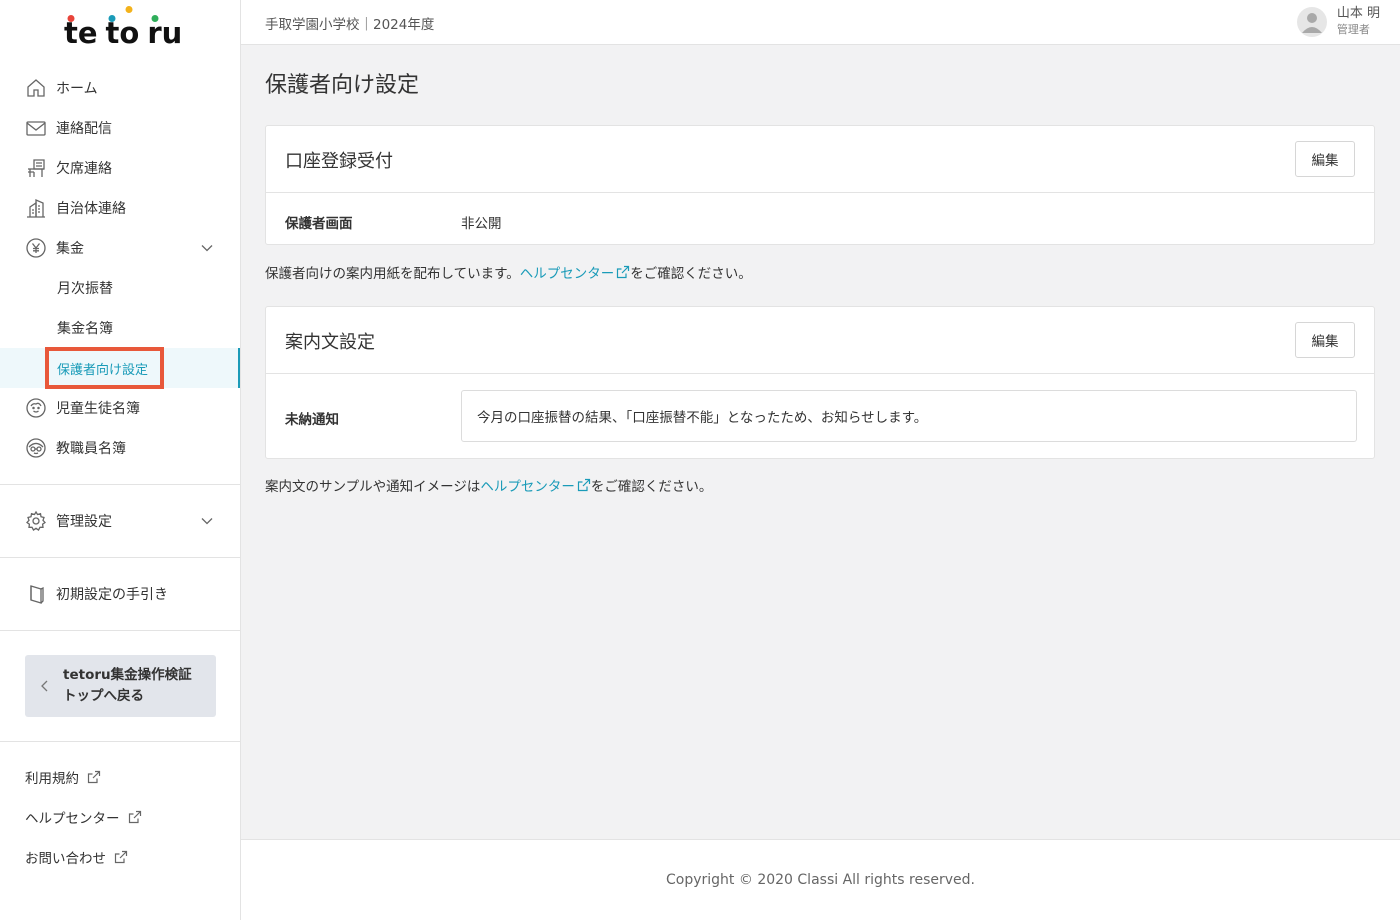  I want to click on card-header: 口座登録受付 編集, so click(820, 159).